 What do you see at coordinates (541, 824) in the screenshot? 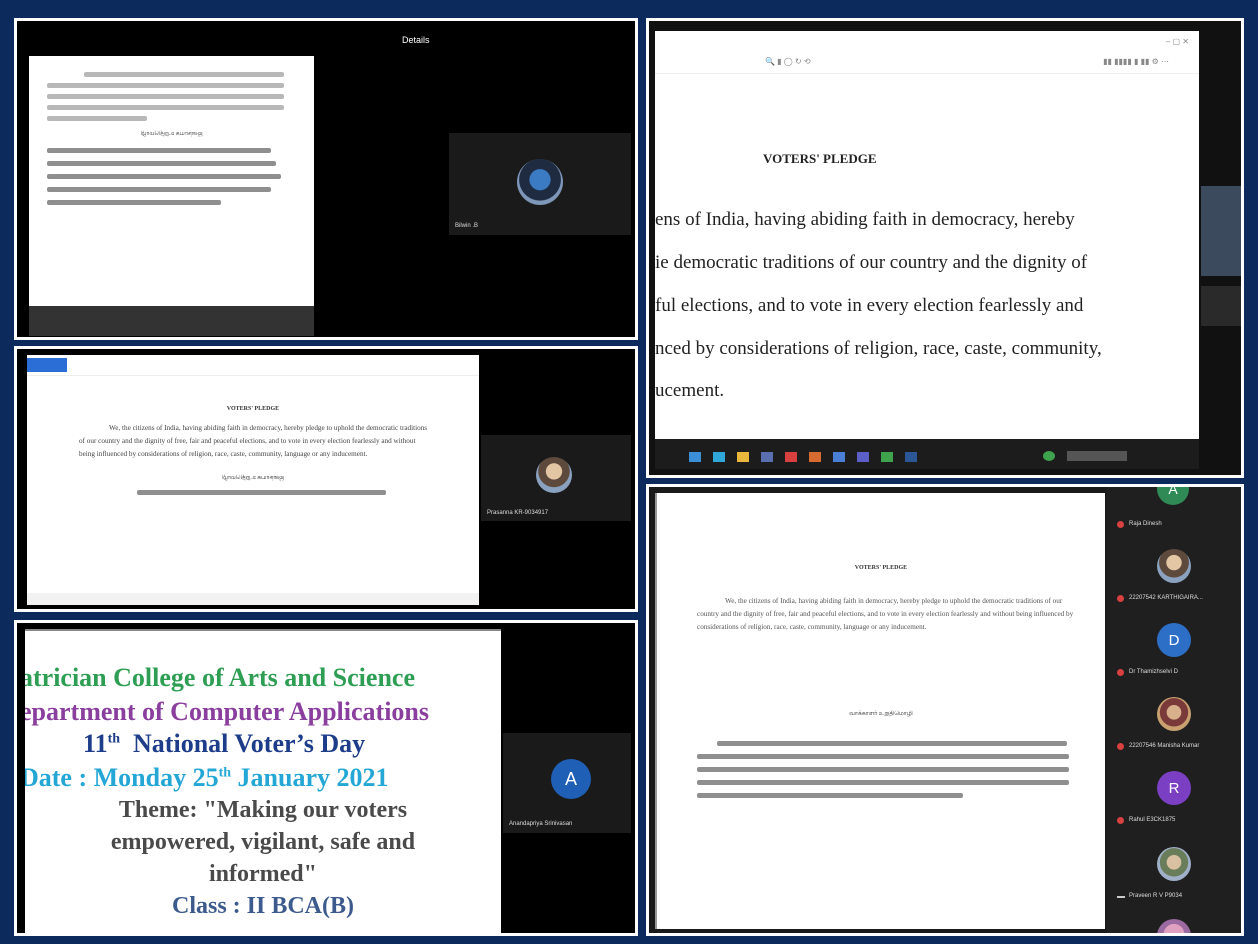
I see `participant-name: Anandapriya Srinivasan` at bounding box center [541, 824].